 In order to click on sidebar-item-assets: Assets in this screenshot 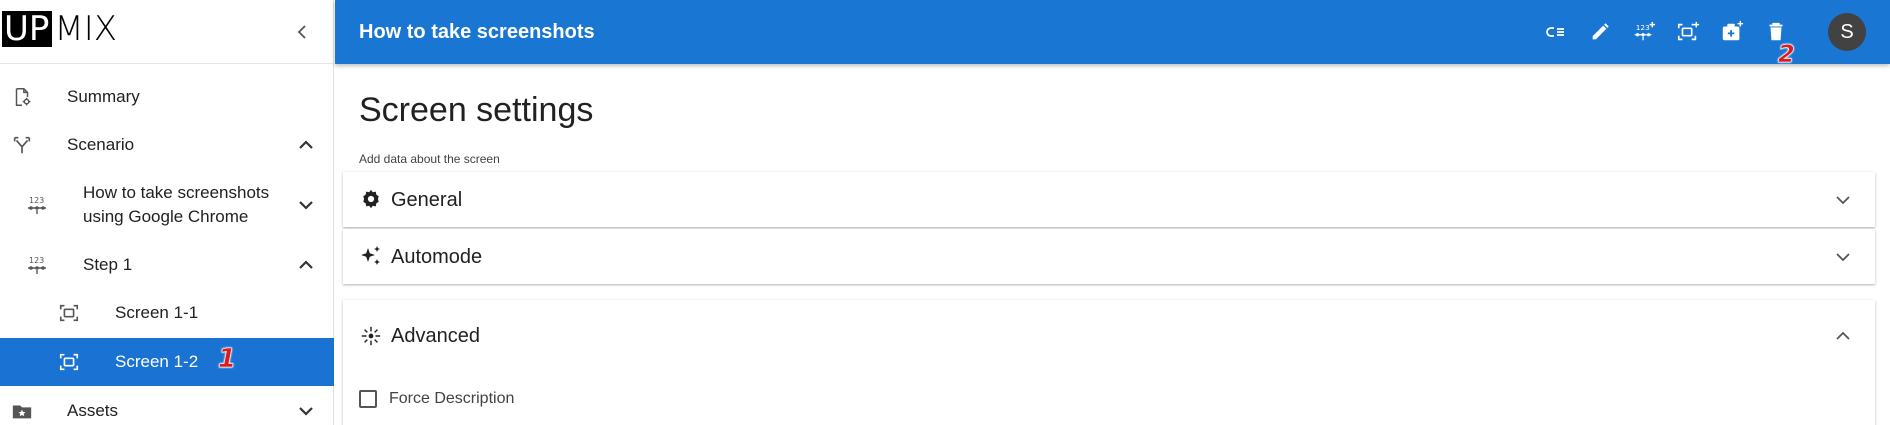, I will do `click(167, 411)`.